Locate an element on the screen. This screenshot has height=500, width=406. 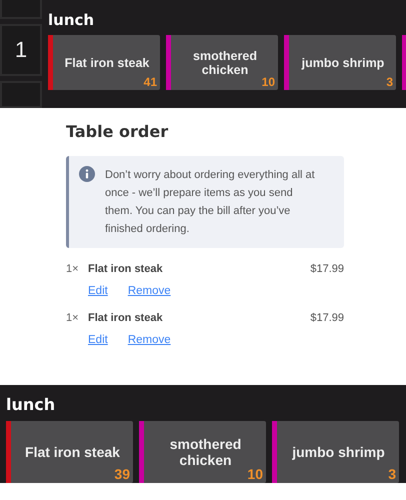
info-icon is located at coordinates (87, 174).